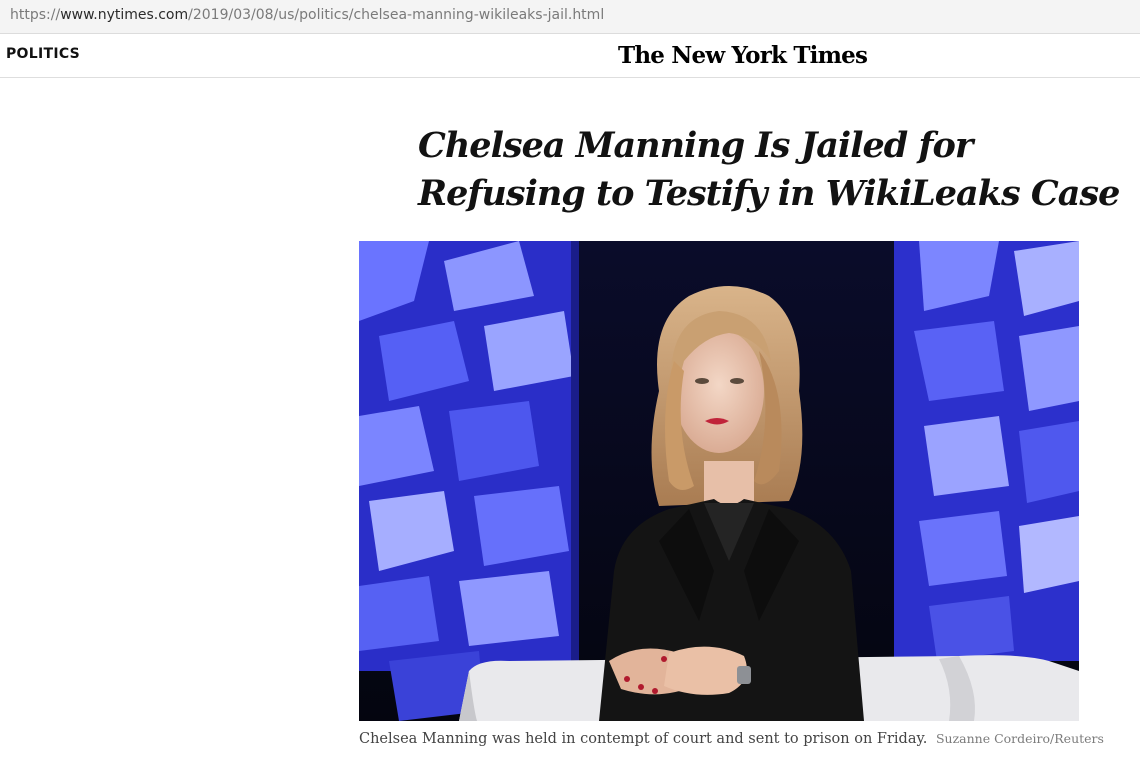  What do you see at coordinates (124, 15) in the screenshot?
I see `url-host: www.nytimes.com` at bounding box center [124, 15].